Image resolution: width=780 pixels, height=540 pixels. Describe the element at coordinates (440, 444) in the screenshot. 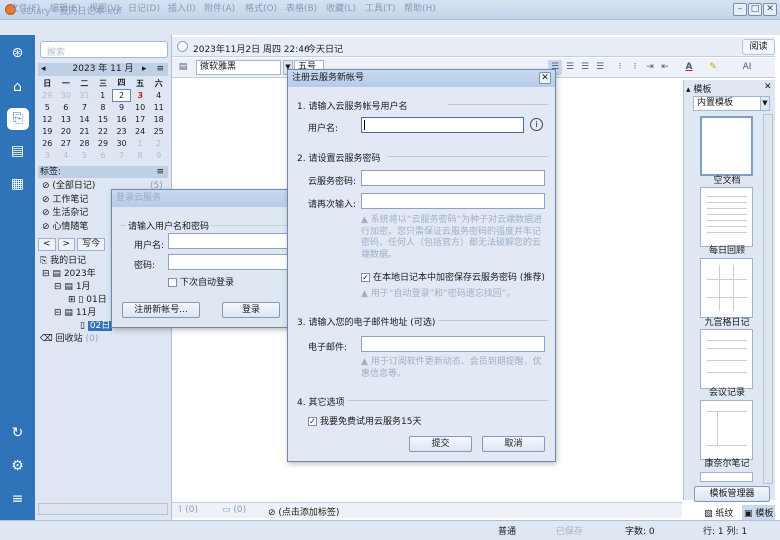

I see `submit-button: 提交` at that location.